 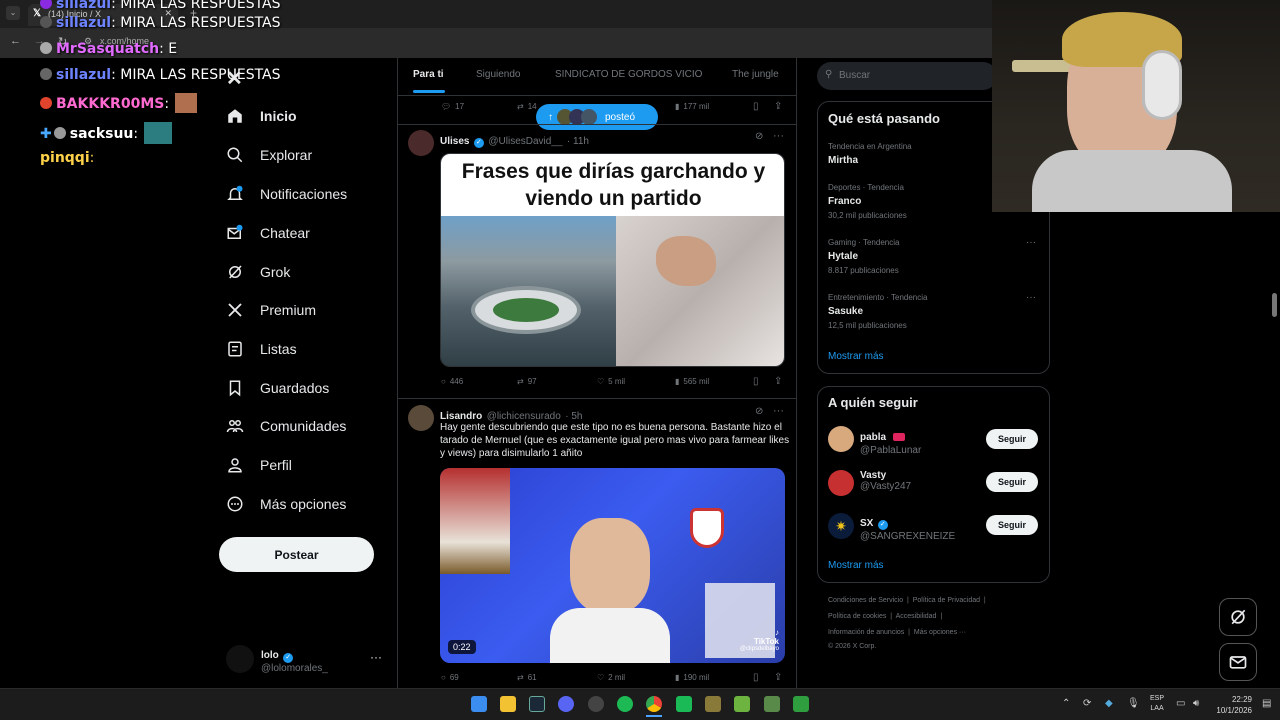 I want to click on tray-icon: ⟳, so click(x=1087, y=703).